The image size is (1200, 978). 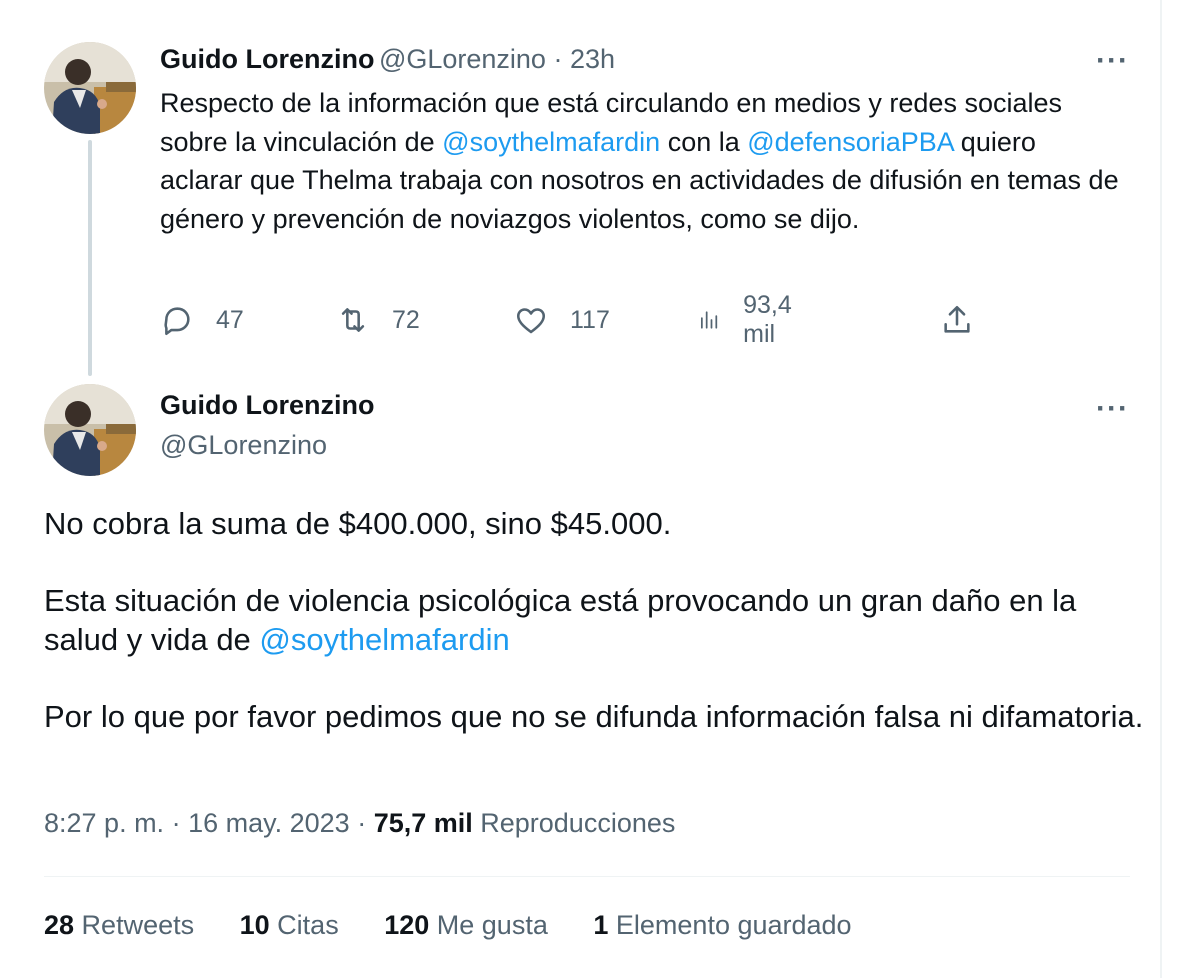 What do you see at coordinates (423, 823) in the screenshot?
I see `views-total: 75,7 mil` at bounding box center [423, 823].